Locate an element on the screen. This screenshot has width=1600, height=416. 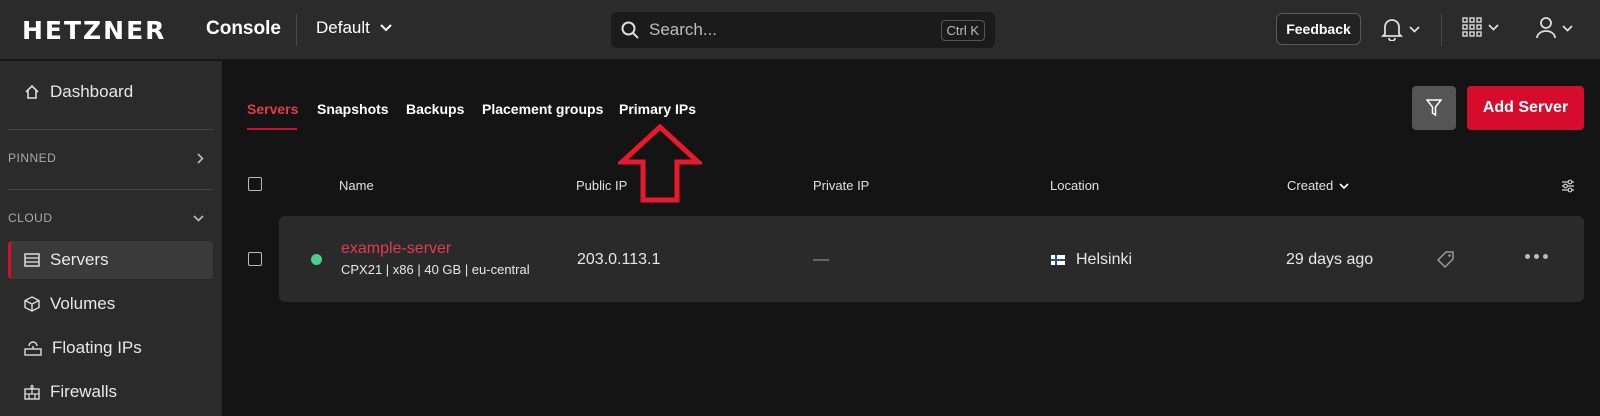
sidebar-item-label: Servers is located at coordinates (79, 259).